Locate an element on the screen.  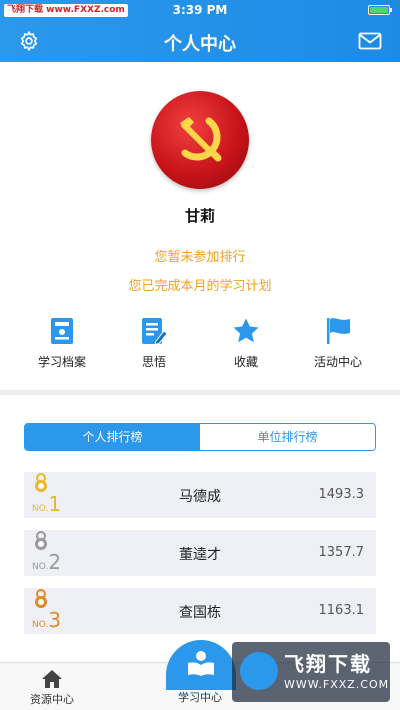
study-center-button is located at coordinates (201, 665).